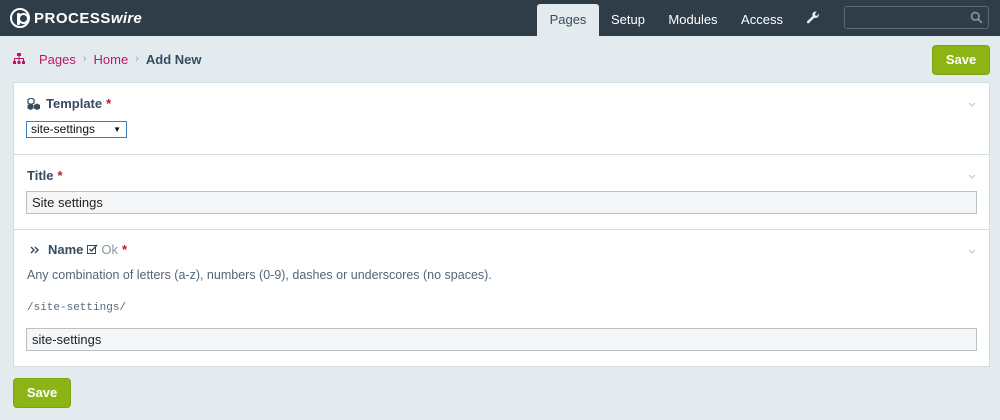  What do you see at coordinates (63, 129) in the screenshot?
I see `template-select-value: site-settings` at bounding box center [63, 129].